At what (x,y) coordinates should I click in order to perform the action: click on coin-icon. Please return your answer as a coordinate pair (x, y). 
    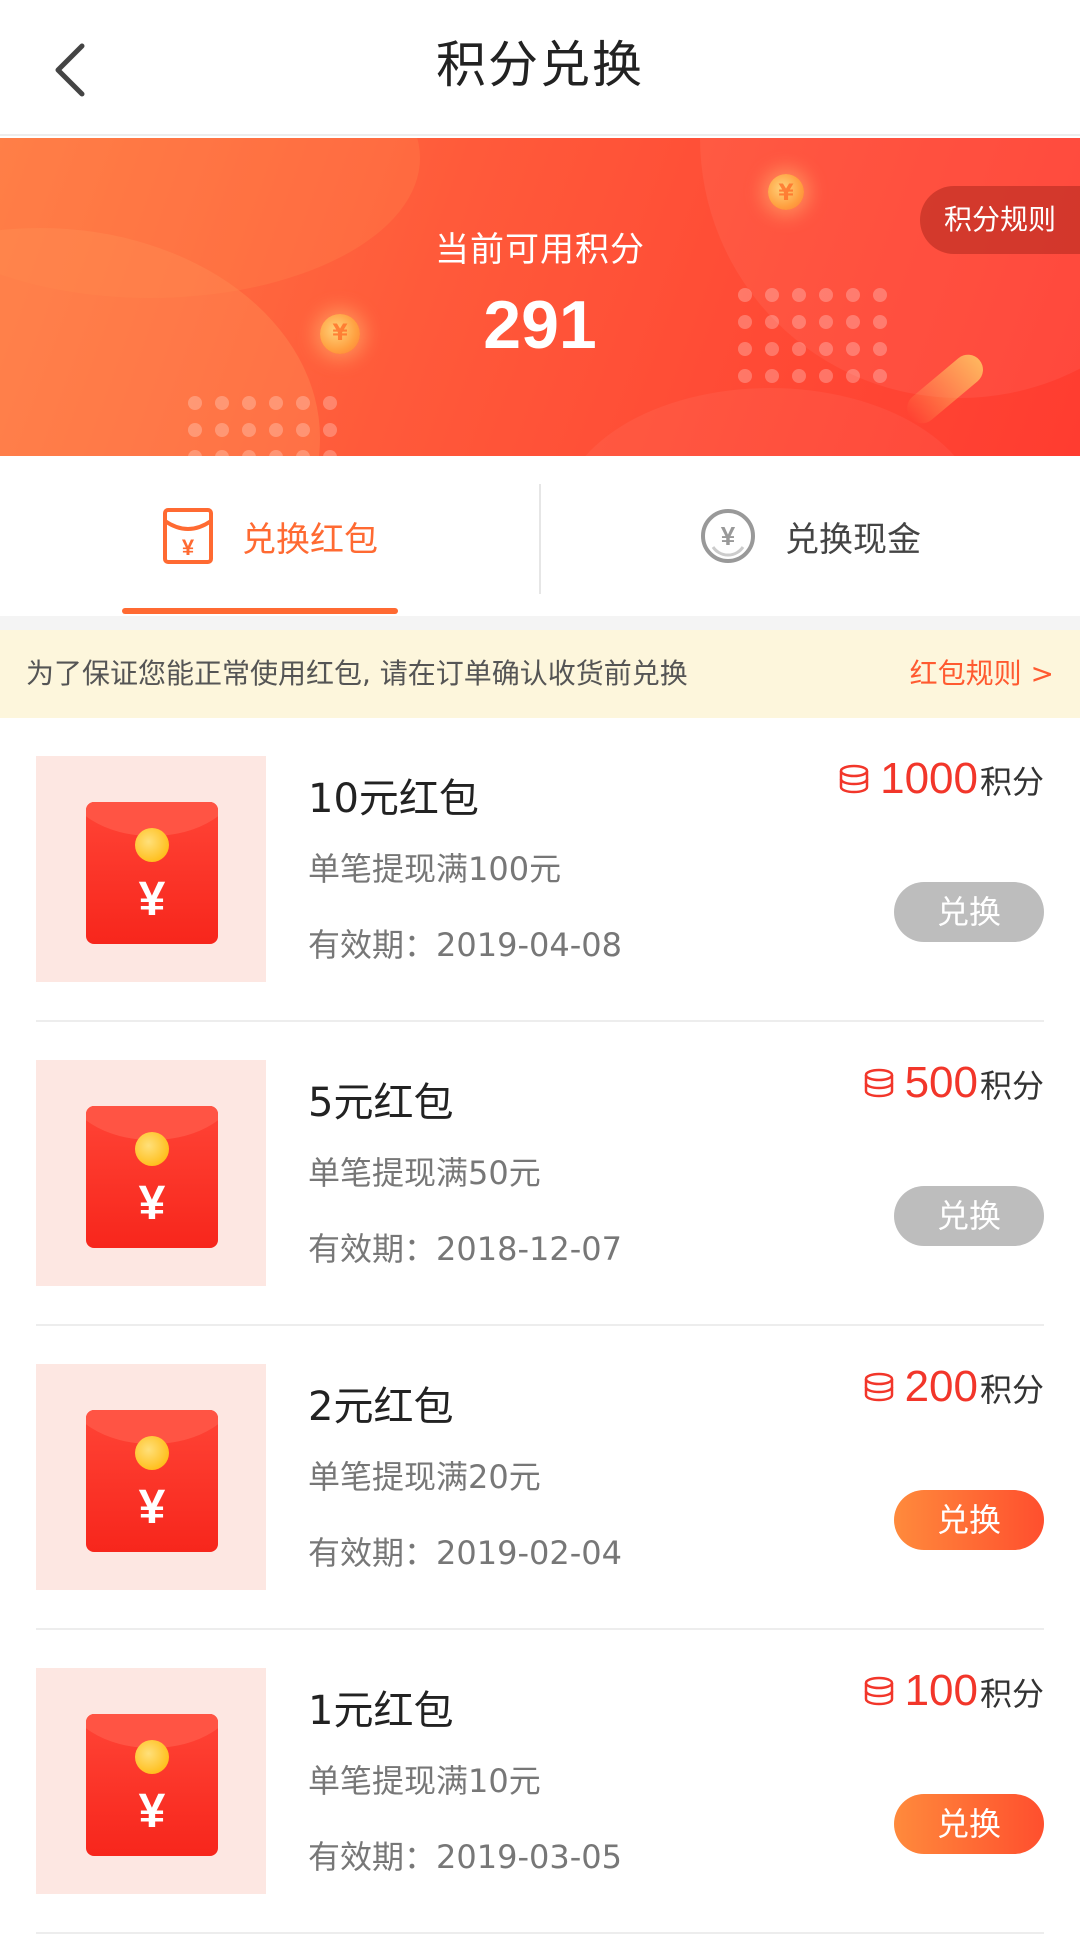
    Looking at the image, I should click on (786, 192).